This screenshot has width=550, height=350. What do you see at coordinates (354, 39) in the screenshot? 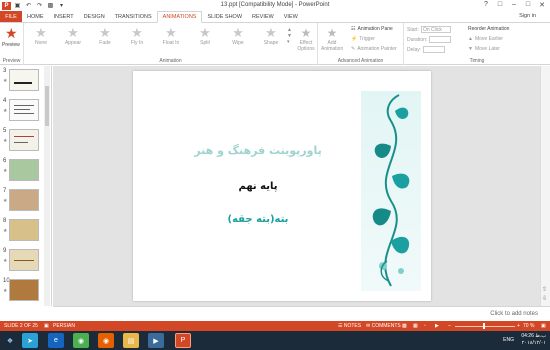
I see `trigger-icon: ⚡` at bounding box center [354, 39].